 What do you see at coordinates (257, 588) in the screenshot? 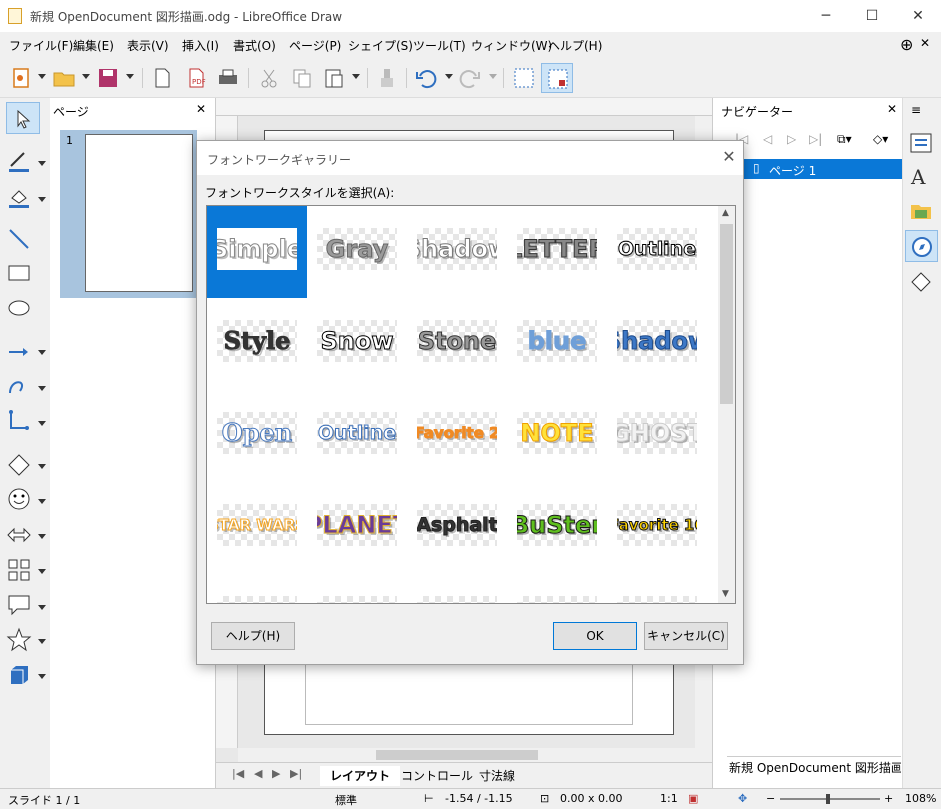
I see `fontwork-style-cell: Purple` at bounding box center [257, 588].